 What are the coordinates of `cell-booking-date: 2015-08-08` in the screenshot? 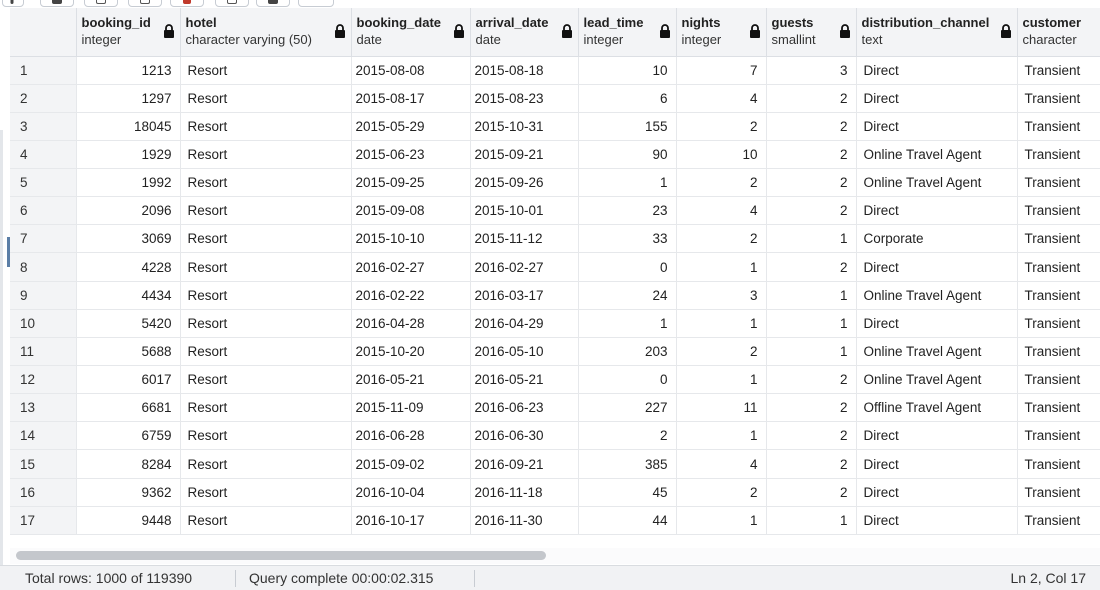 It's located at (411, 70).